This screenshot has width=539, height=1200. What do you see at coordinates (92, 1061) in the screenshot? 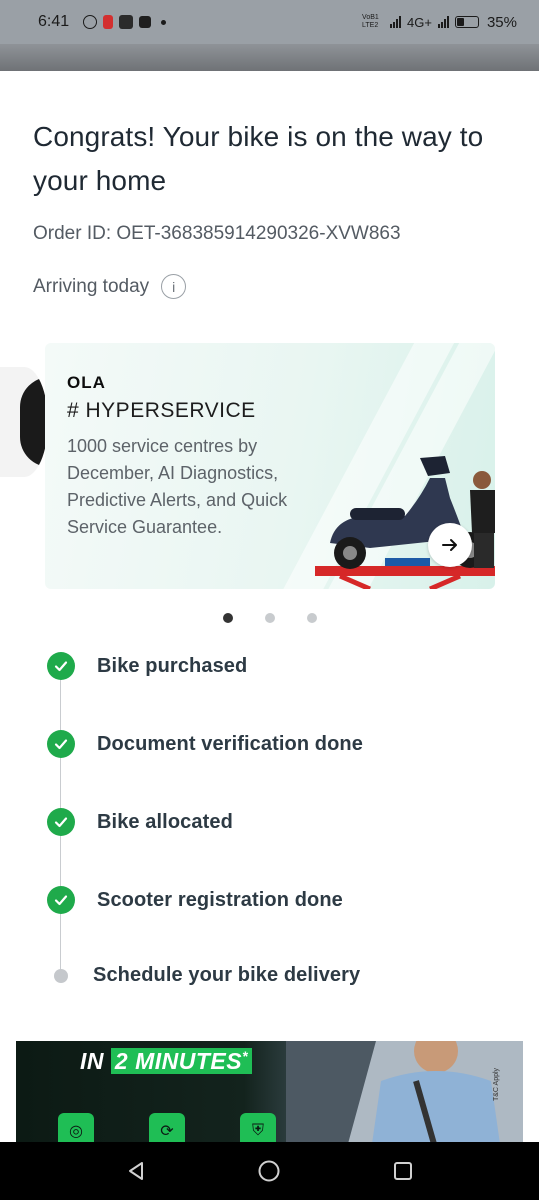
I see `promo-prefix: IN` at bounding box center [92, 1061].